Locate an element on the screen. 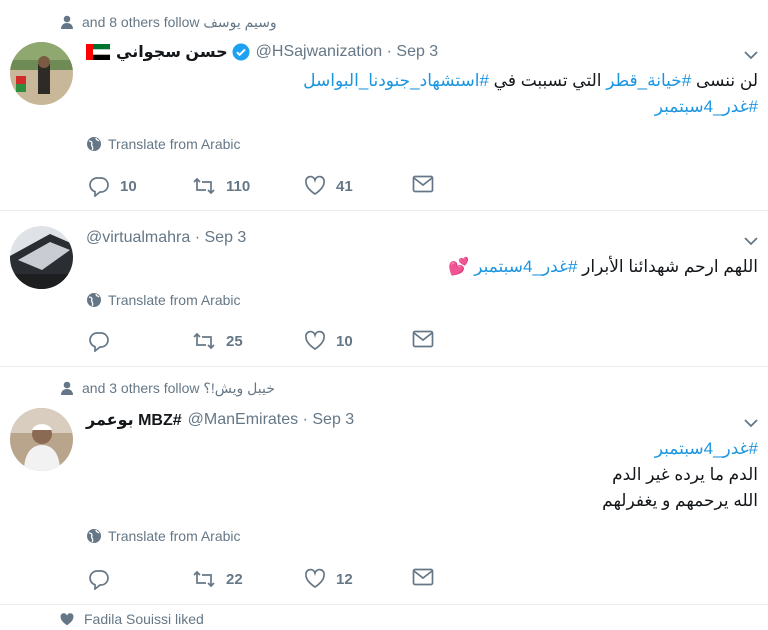 The image size is (768, 630). text-segment: لن ننسى is located at coordinates (724, 80).